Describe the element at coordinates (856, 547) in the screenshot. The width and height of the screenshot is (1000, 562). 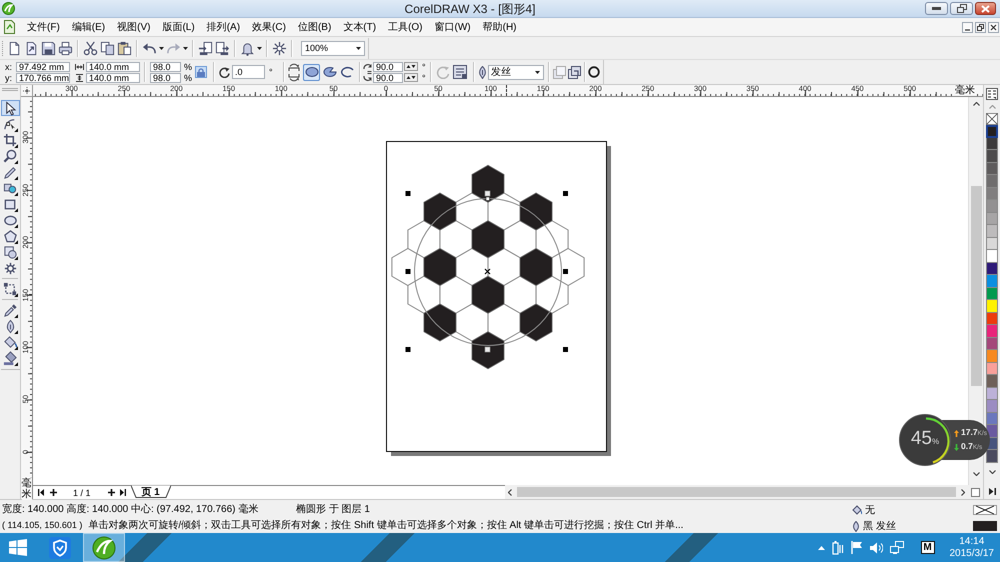
I see `flag-icon` at that location.